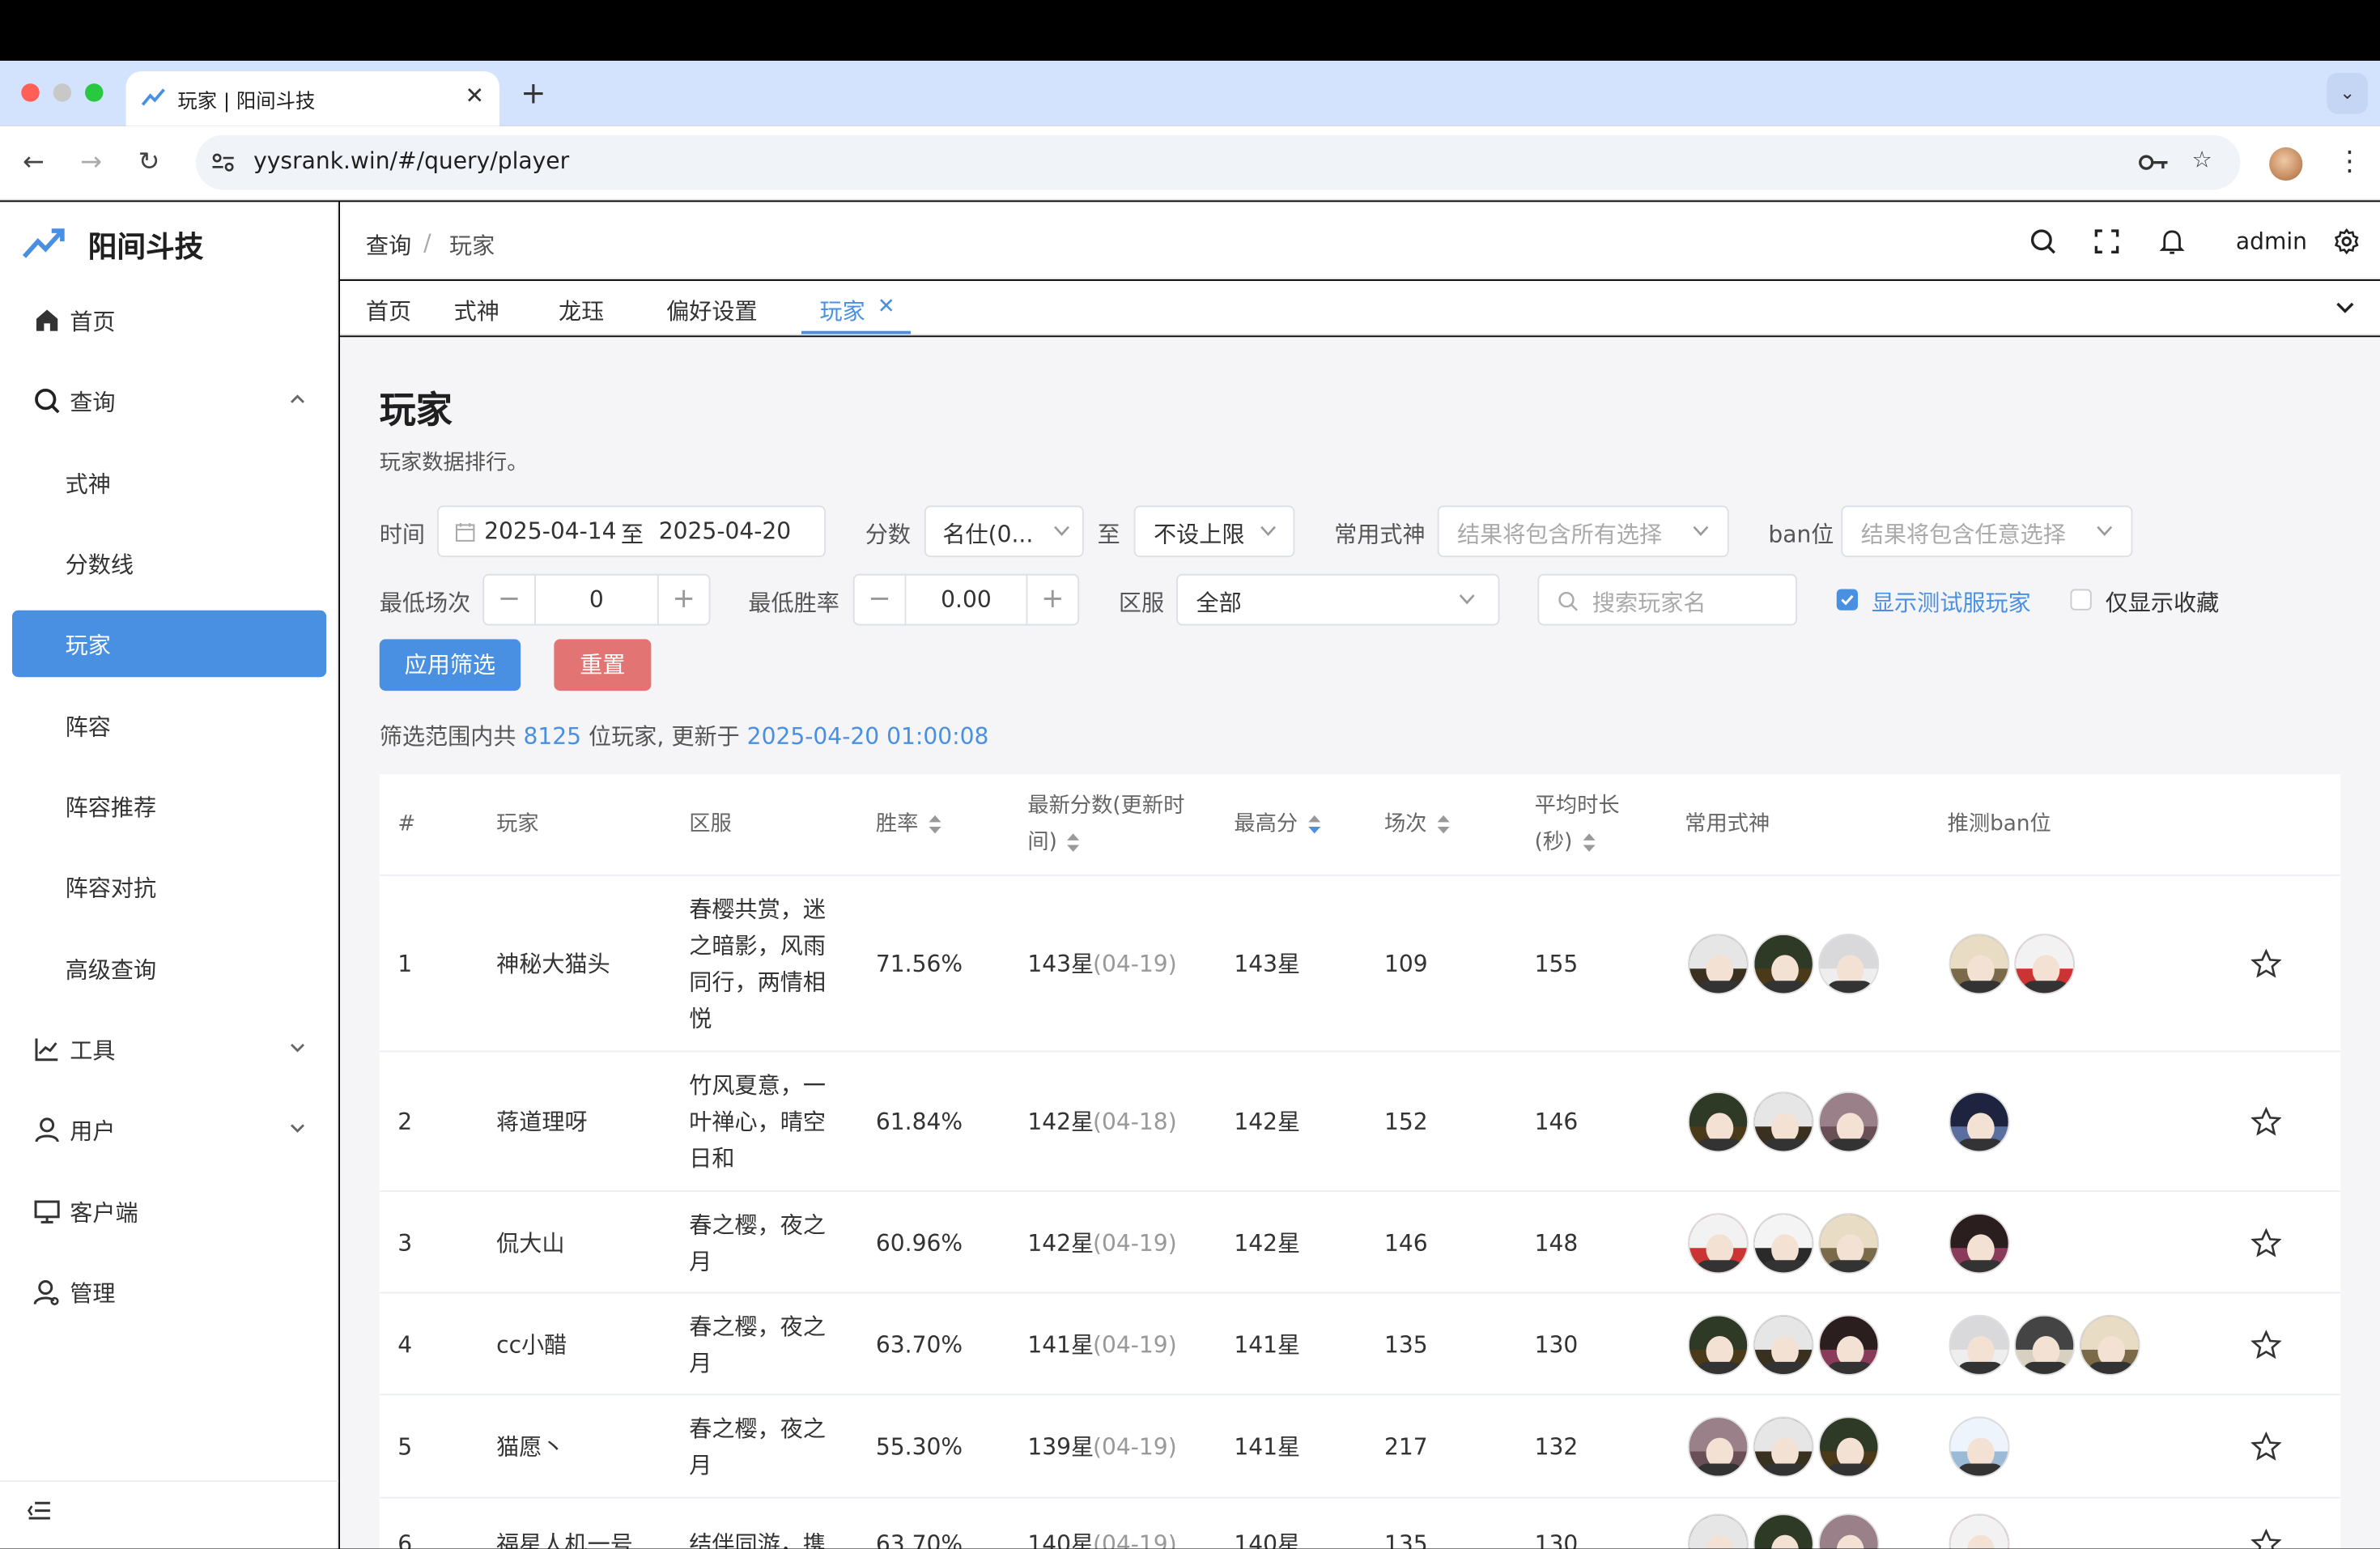  What do you see at coordinates (725, 531) in the screenshot?
I see `date-end: 2025-04-20` at bounding box center [725, 531].